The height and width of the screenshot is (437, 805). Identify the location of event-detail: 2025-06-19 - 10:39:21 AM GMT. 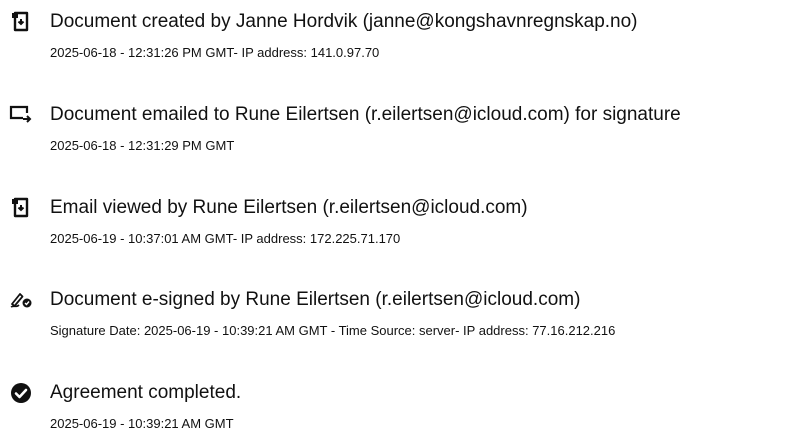
(142, 423).